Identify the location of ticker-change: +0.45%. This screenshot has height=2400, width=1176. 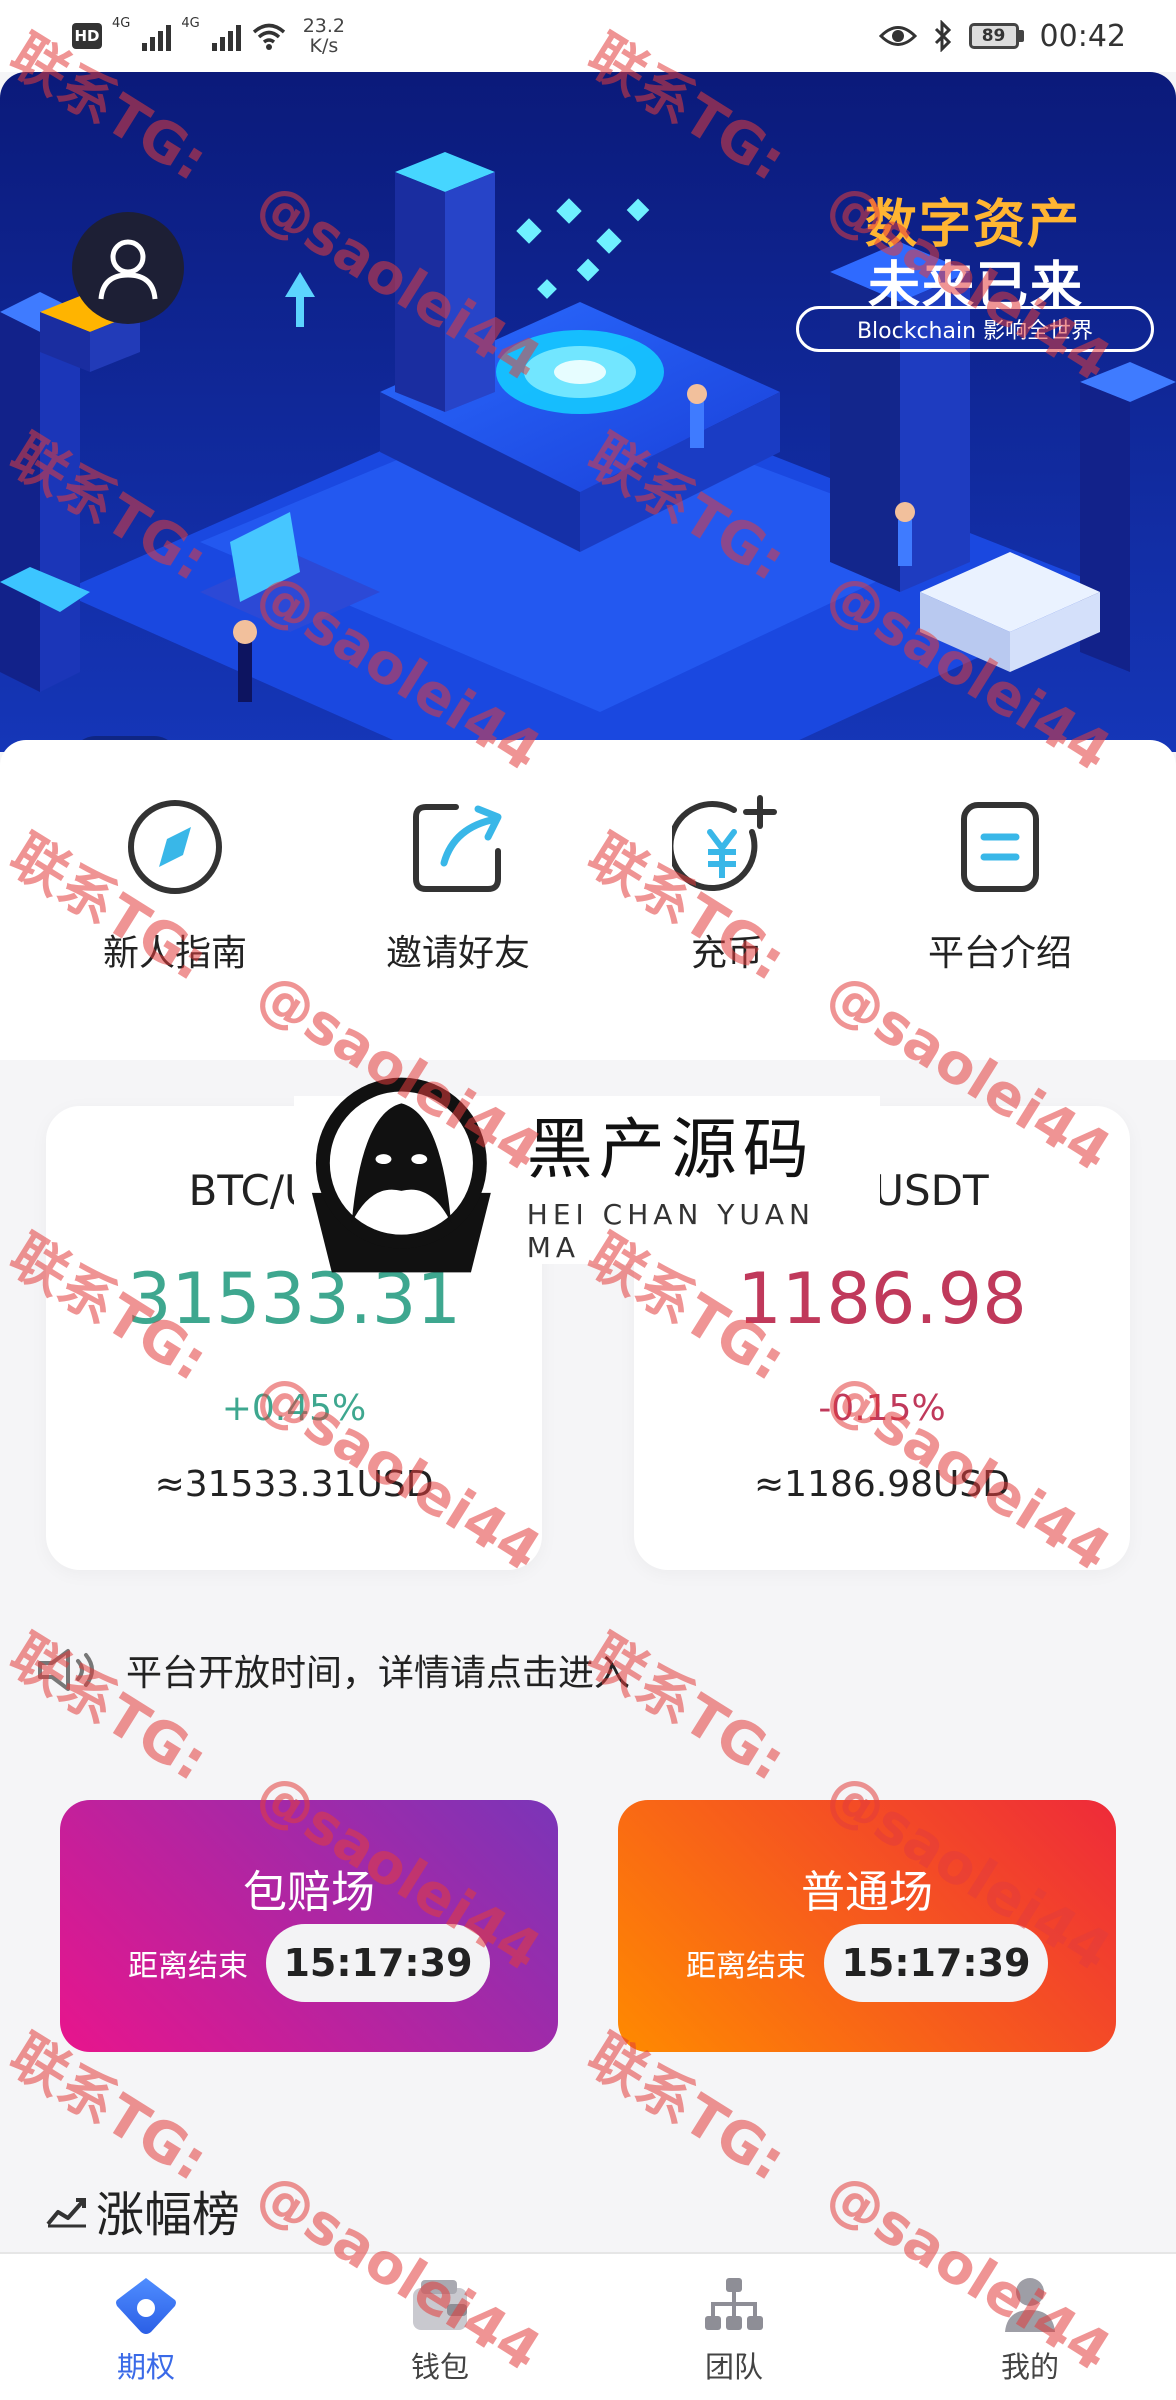
(294, 1408).